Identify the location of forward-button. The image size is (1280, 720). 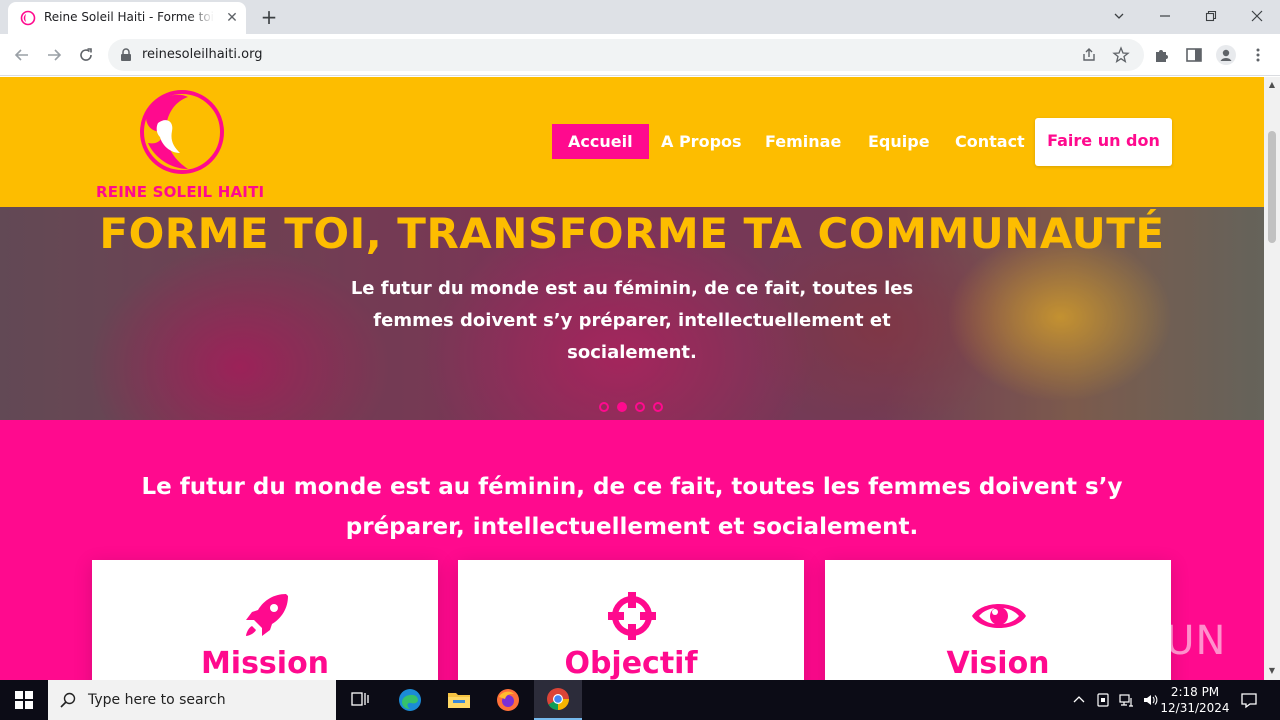
(54, 55).